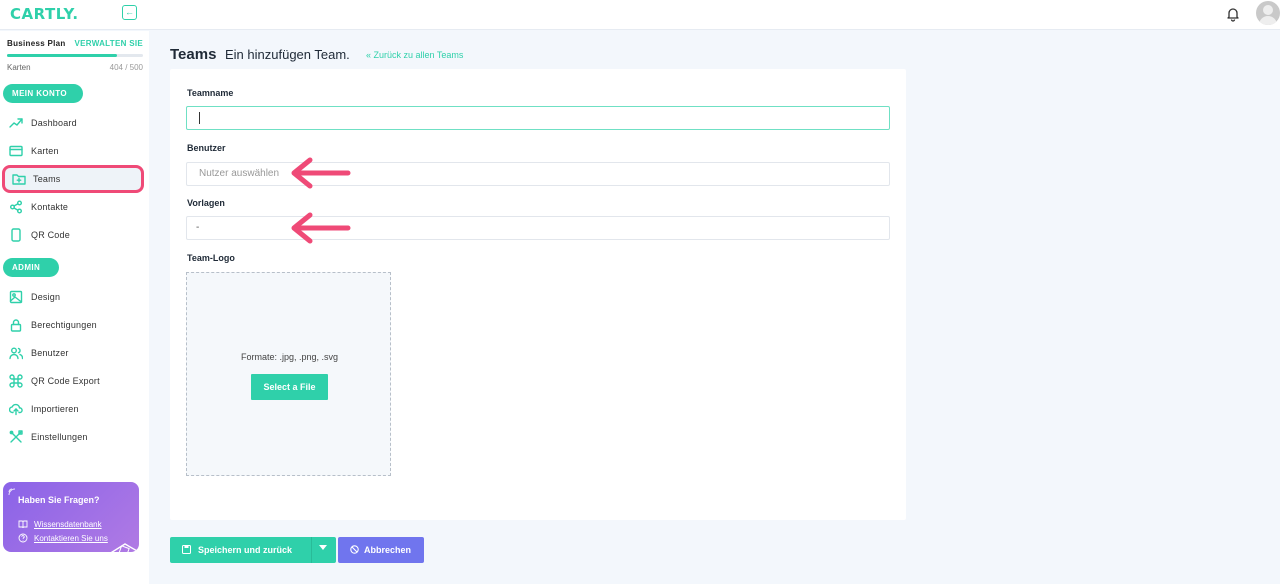  I want to click on share-icon, so click(16, 207).